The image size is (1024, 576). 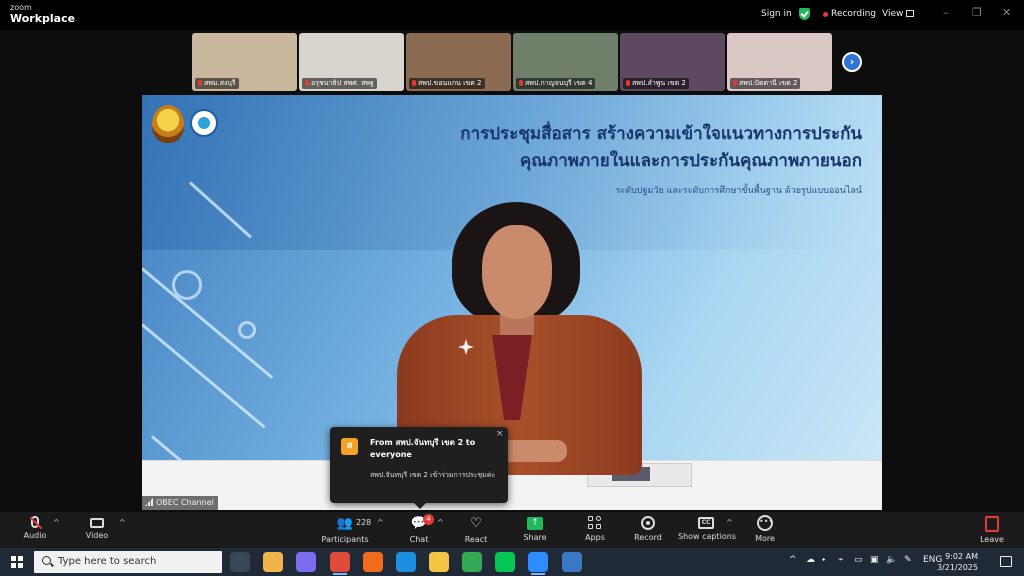 What do you see at coordinates (565, 62) in the screenshot?
I see `participant-tile: สพป.กาญจนบุรี เขต 4` at bounding box center [565, 62].